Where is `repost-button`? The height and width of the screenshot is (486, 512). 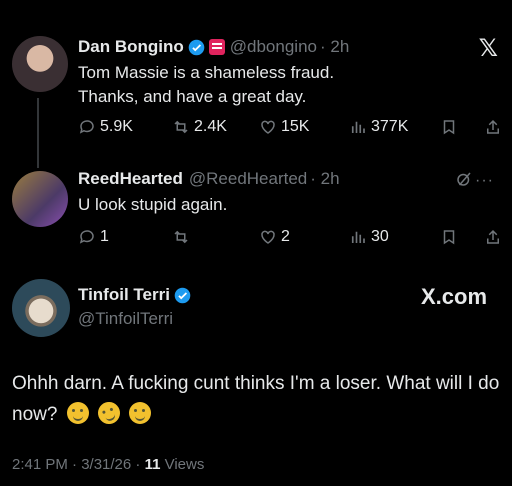
repost-button is located at coordinates (181, 237).